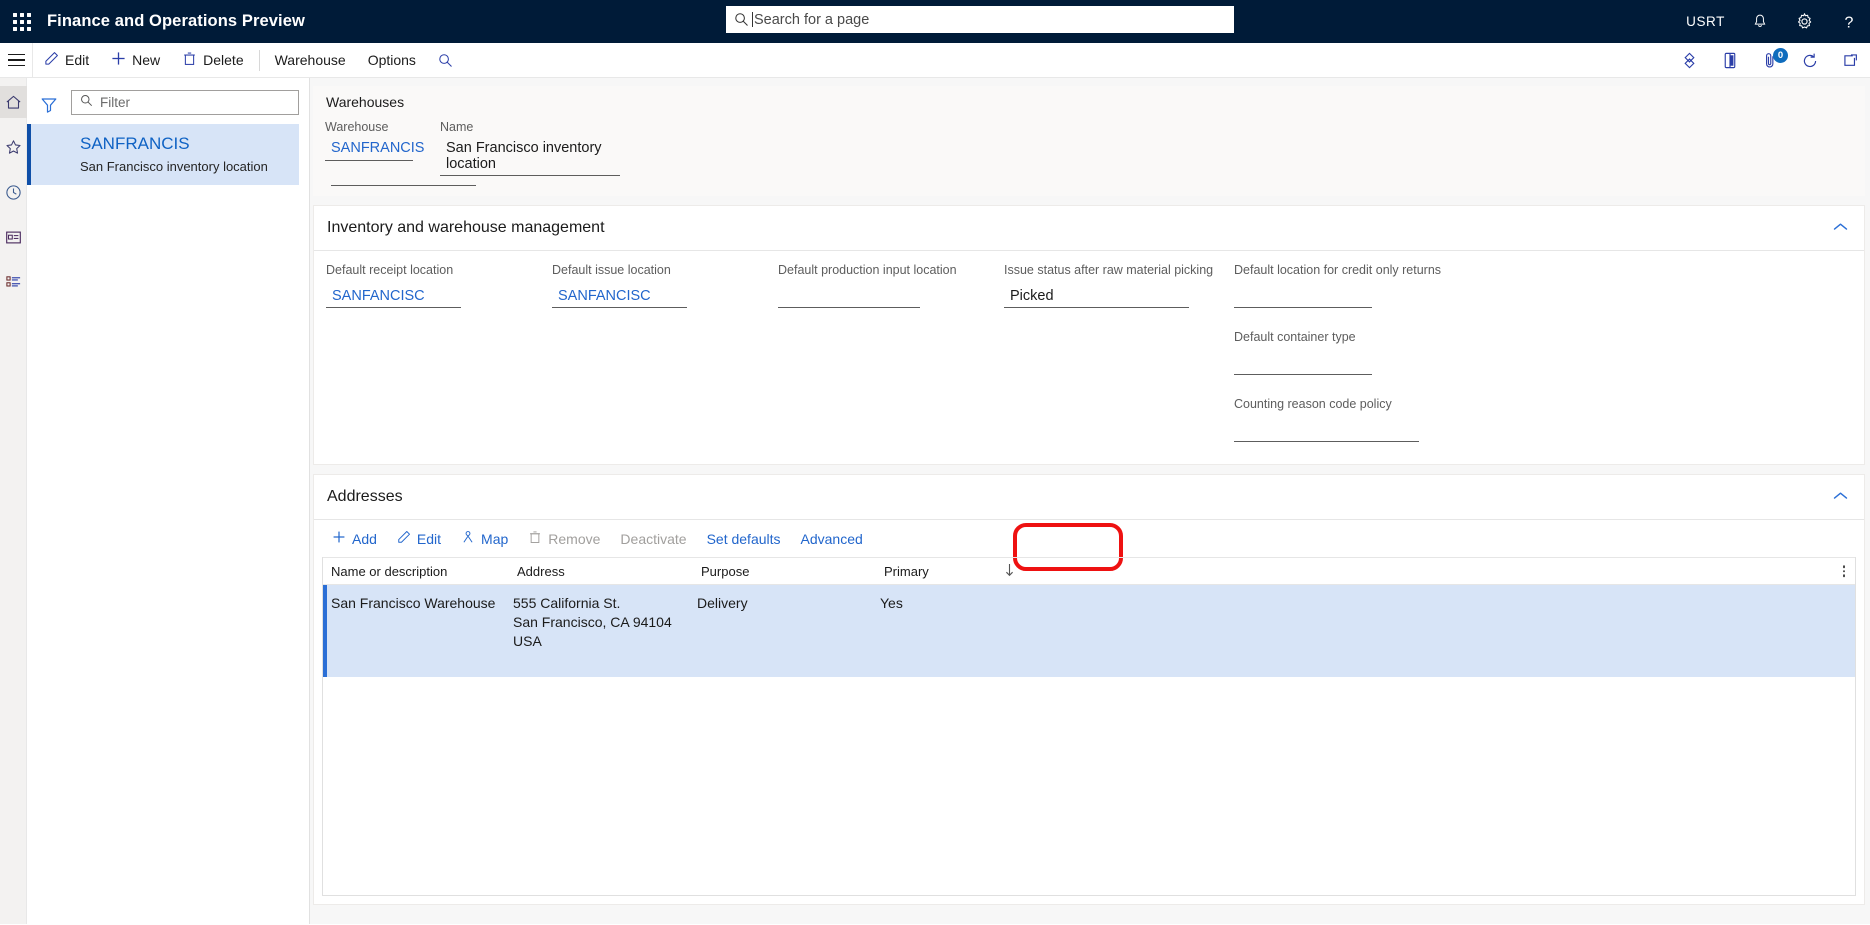 This screenshot has height=925, width=1870. Describe the element at coordinates (174, 166) in the screenshot. I see `list-item-subtitle: San Francisco inventory location` at that location.